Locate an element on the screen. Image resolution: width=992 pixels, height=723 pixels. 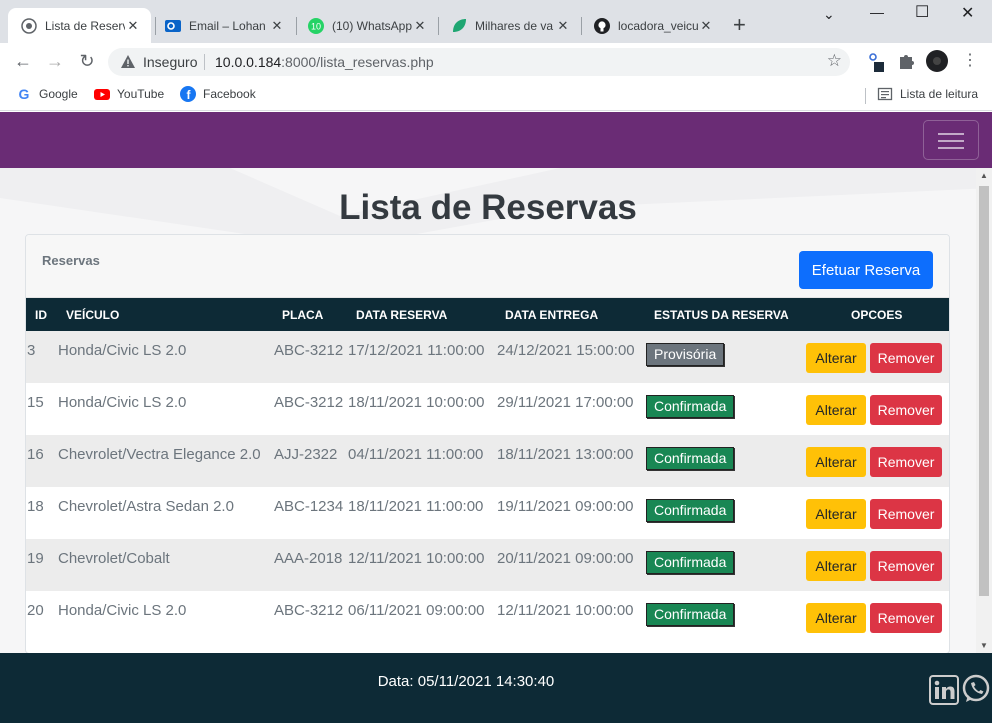
tab-title: locadora_veicu is located at coordinates (658, 25).